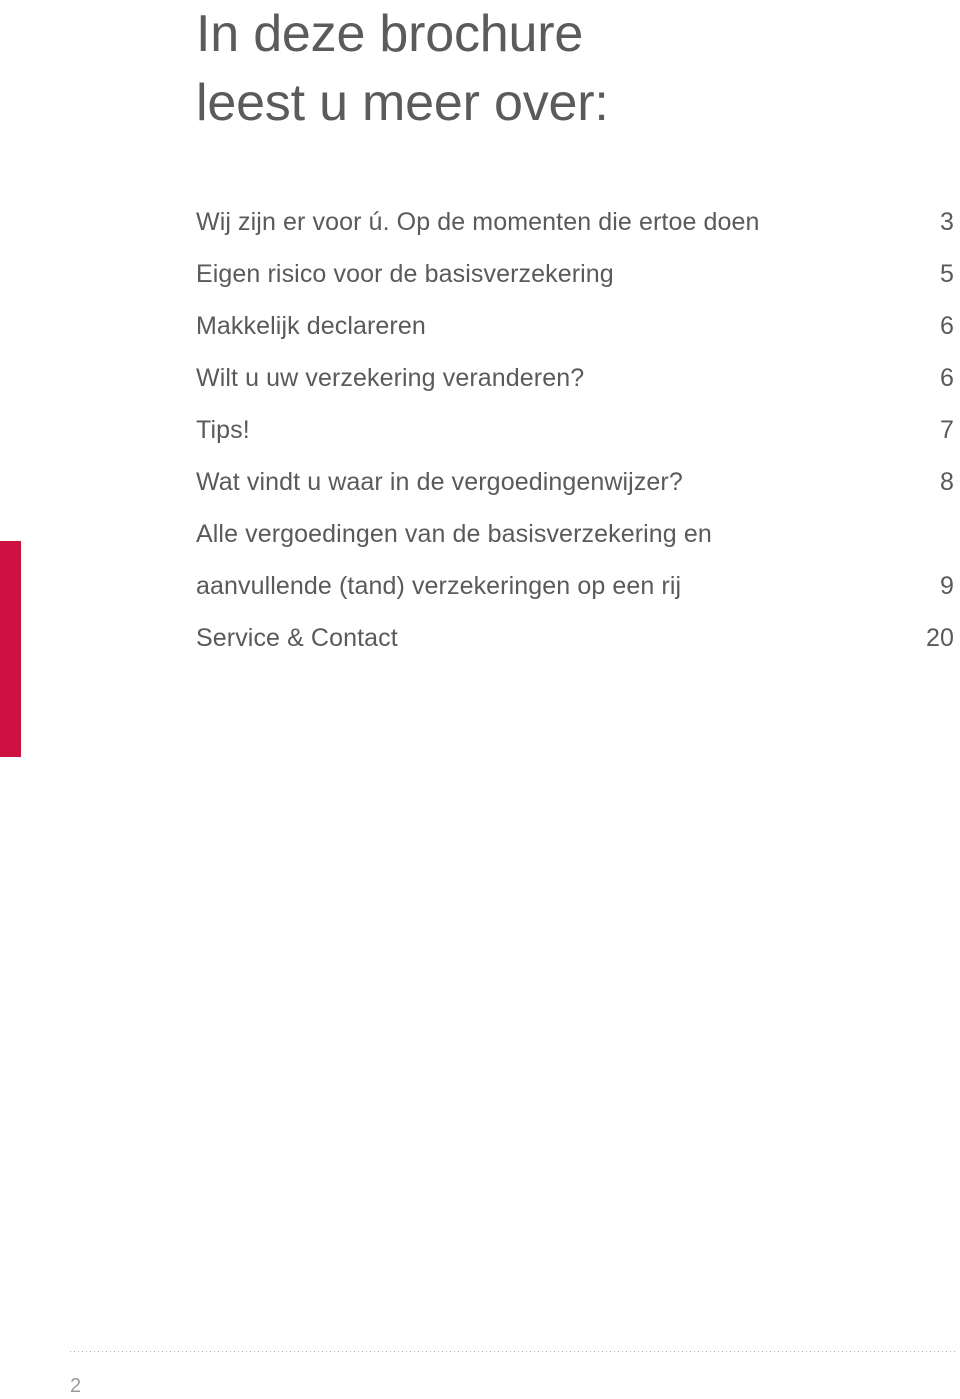 This screenshot has height=1399, width=960. Describe the element at coordinates (946, 430) in the screenshot. I see `toc-entry-page-number: 7` at that location.